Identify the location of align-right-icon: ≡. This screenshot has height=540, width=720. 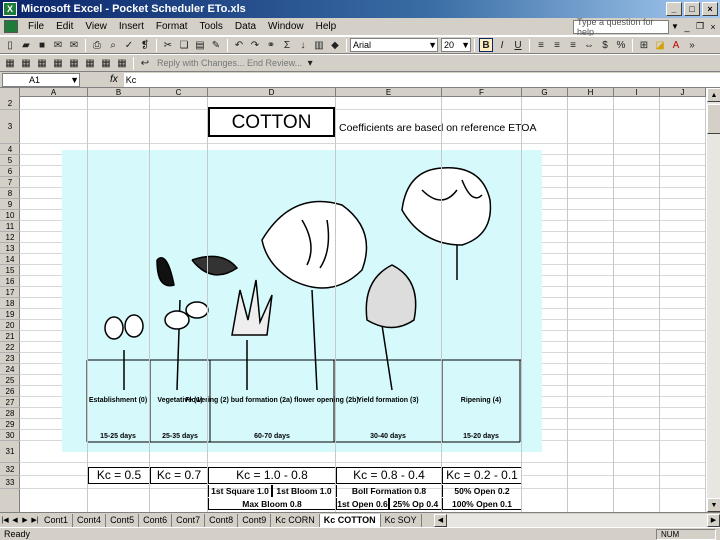
(573, 45).